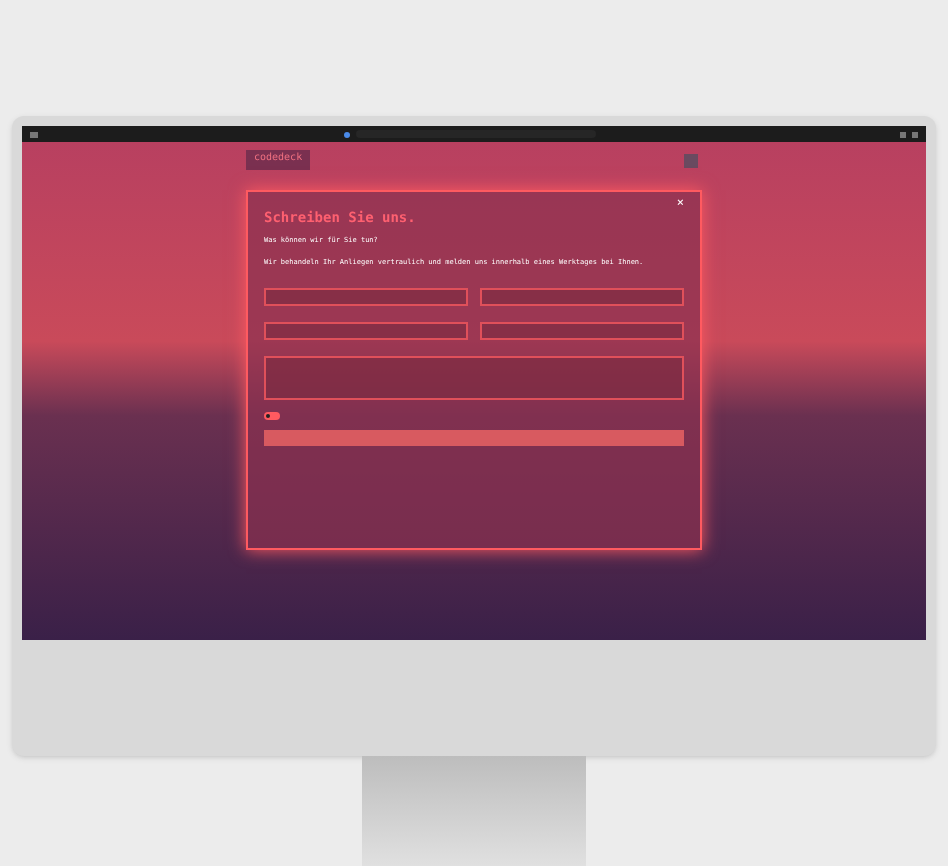 This screenshot has width=948, height=866. Describe the element at coordinates (474, 378) in the screenshot. I see `text-area` at that location.